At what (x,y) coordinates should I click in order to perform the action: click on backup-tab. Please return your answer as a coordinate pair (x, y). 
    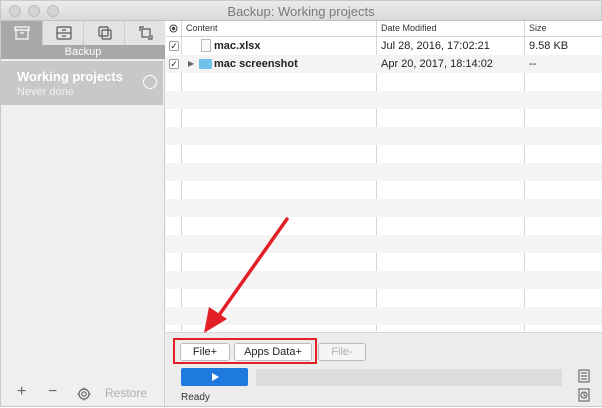
    Looking at the image, I should click on (21, 33).